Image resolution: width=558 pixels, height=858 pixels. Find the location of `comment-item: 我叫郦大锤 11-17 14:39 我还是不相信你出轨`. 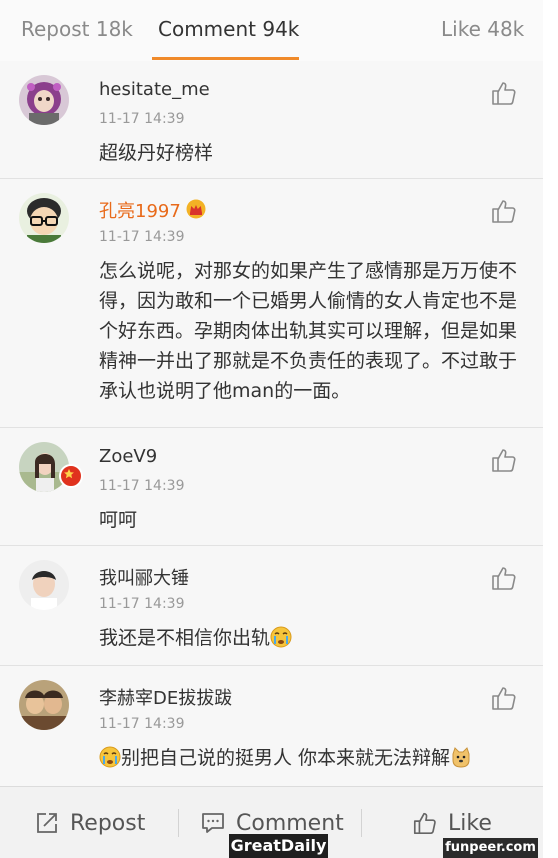

comment-item: 我叫郦大锤 11-17 14:39 我还是不相信你出轨 is located at coordinates (271, 606).